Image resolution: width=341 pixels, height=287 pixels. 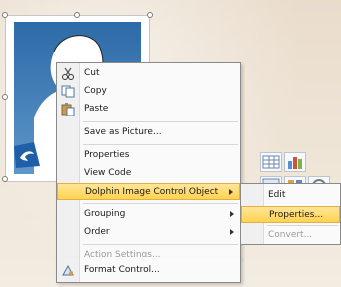 What do you see at coordinates (148, 173) in the screenshot?
I see `menu-item-view-code: View Code` at bounding box center [148, 173].